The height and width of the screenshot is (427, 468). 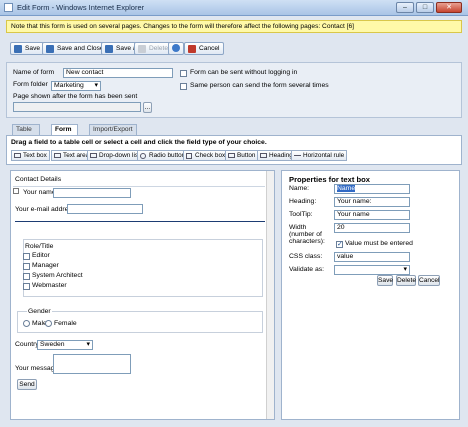 I want to click on prop-tooltip-label: ToolTip:, so click(x=301, y=214).